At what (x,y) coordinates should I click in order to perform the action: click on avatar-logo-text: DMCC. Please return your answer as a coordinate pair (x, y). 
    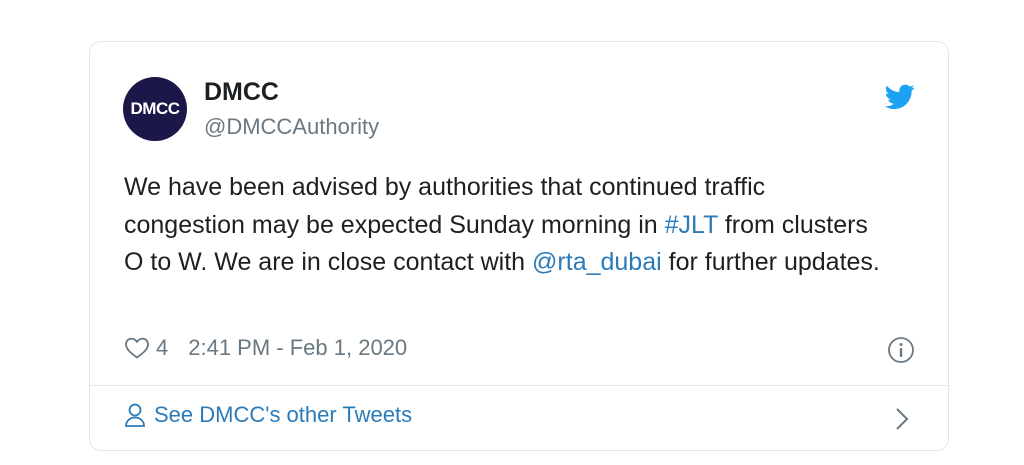
    Looking at the image, I should click on (155, 108).